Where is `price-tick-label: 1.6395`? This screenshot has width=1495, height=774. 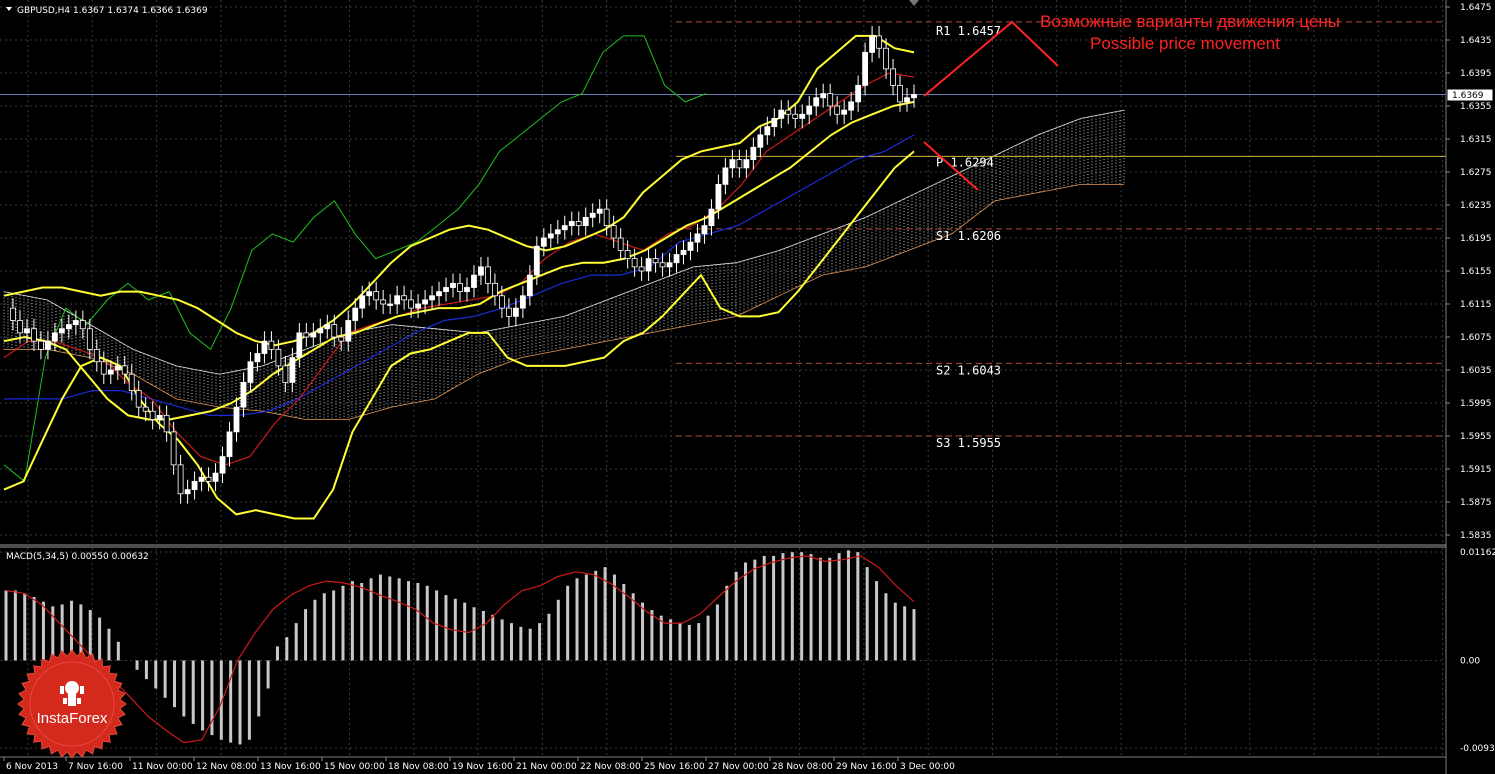 price-tick-label: 1.6395 is located at coordinates (1476, 74).